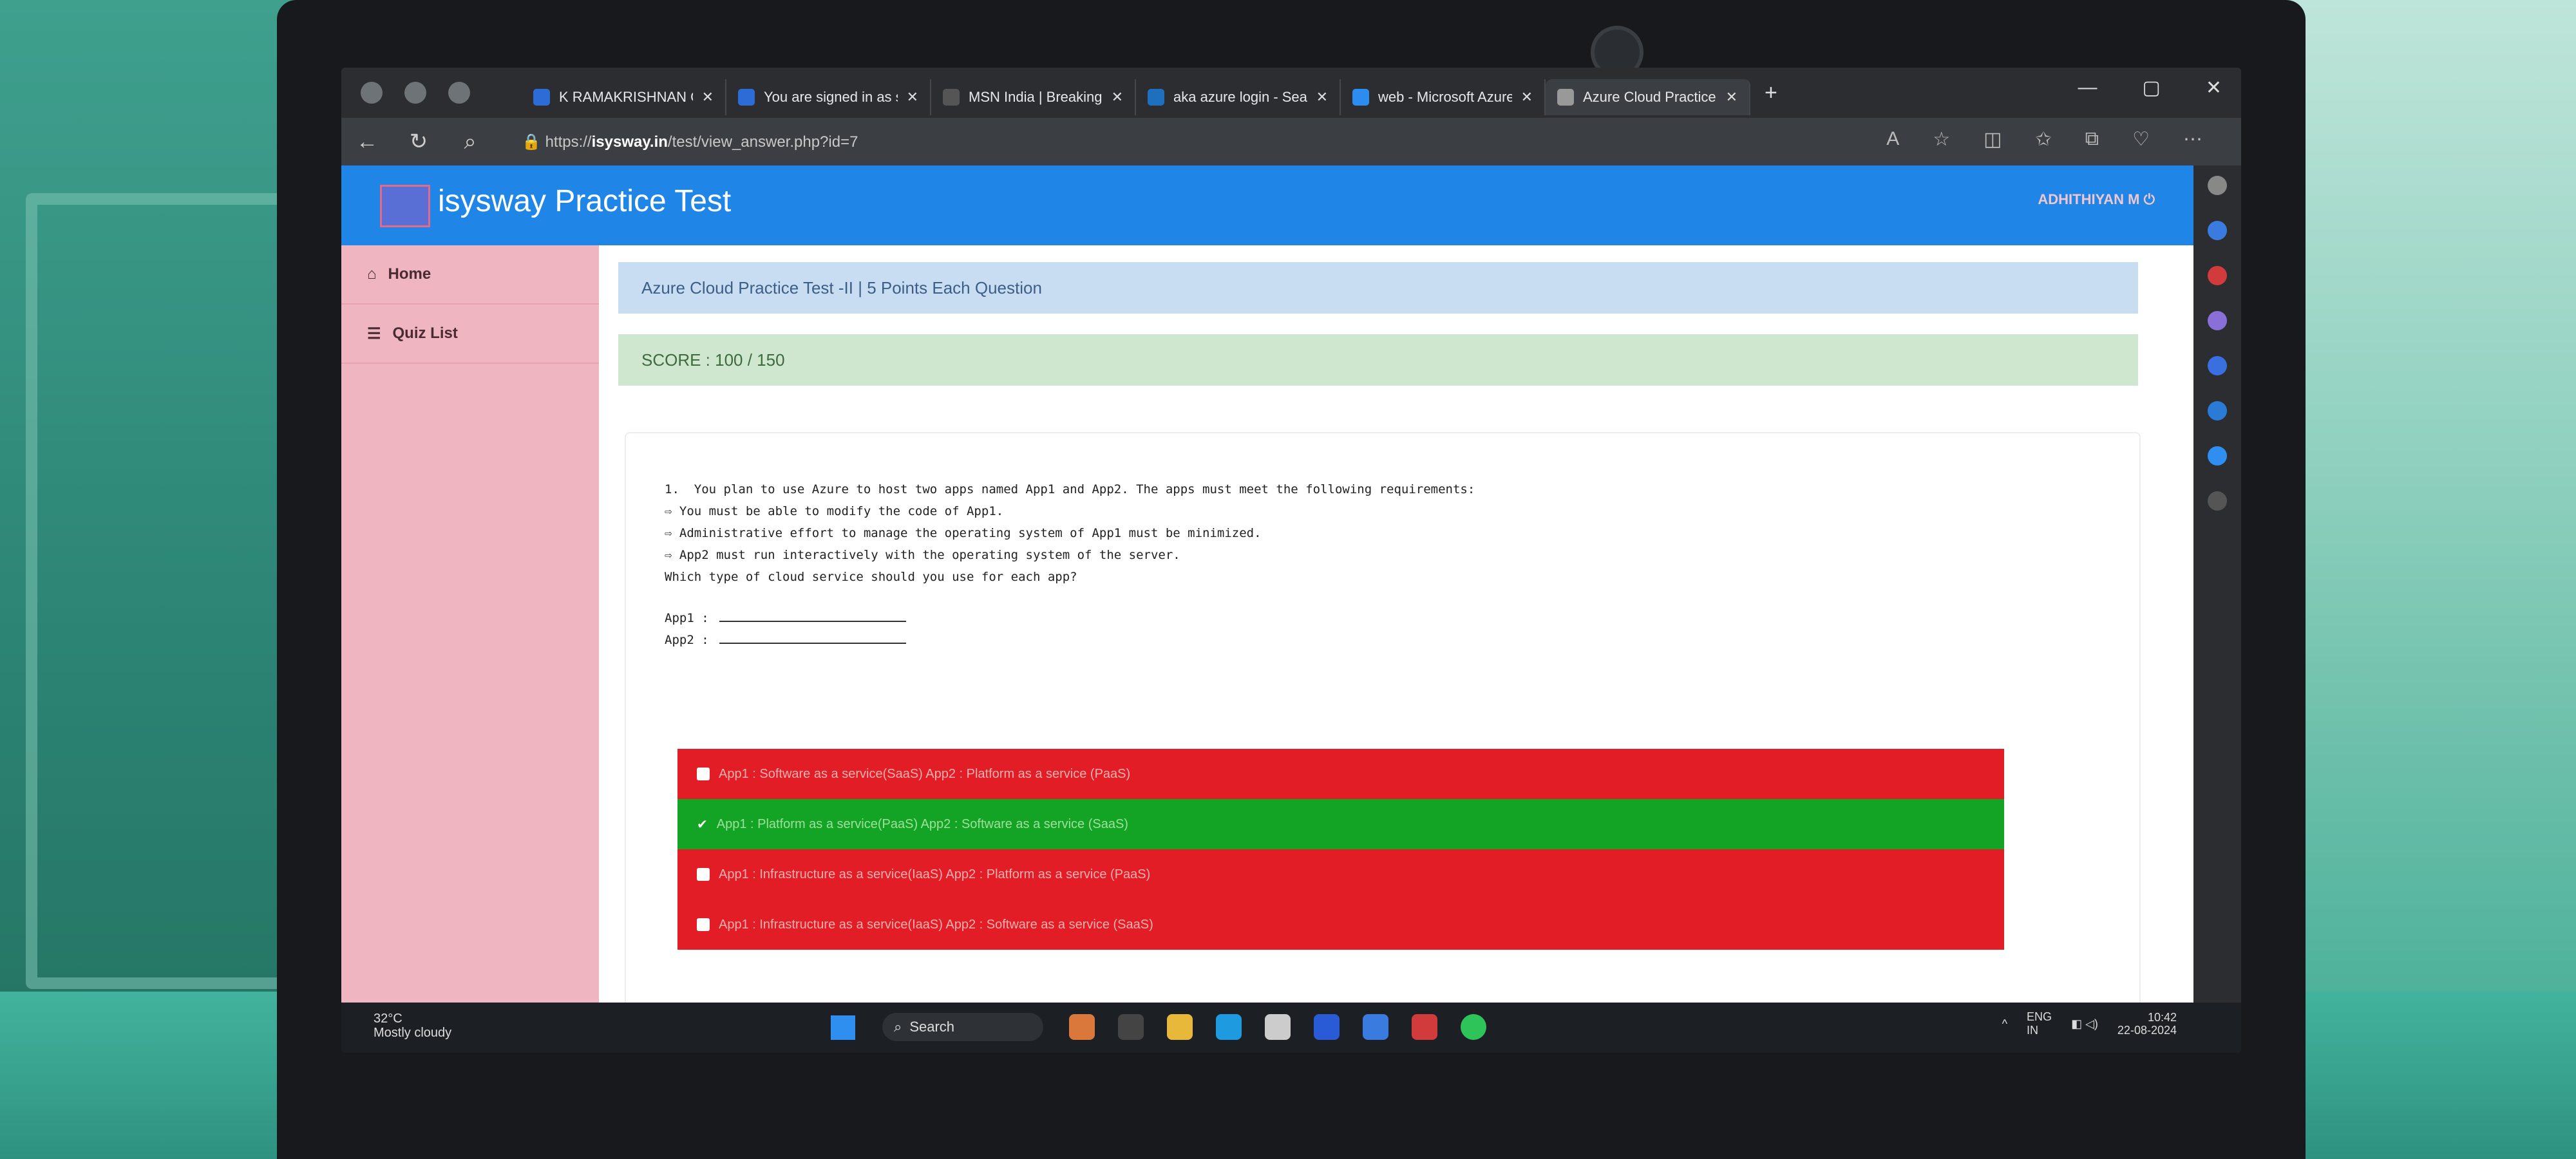 The width and height of the screenshot is (2576, 1159). I want to click on edge-icon, so click(1229, 1027).